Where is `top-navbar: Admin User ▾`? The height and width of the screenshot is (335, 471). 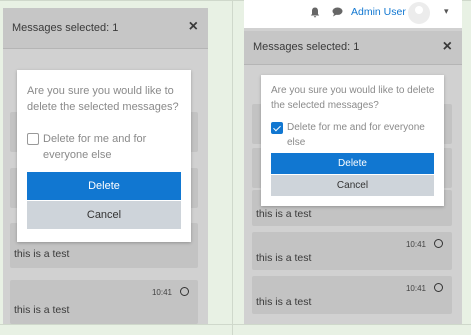
top-navbar: Admin User ▾ is located at coordinates (353, 14).